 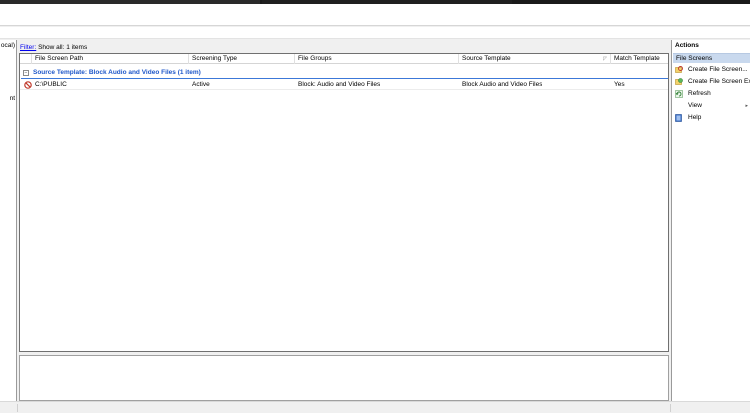 I want to click on action-label: View, so click(x=695, y=105).